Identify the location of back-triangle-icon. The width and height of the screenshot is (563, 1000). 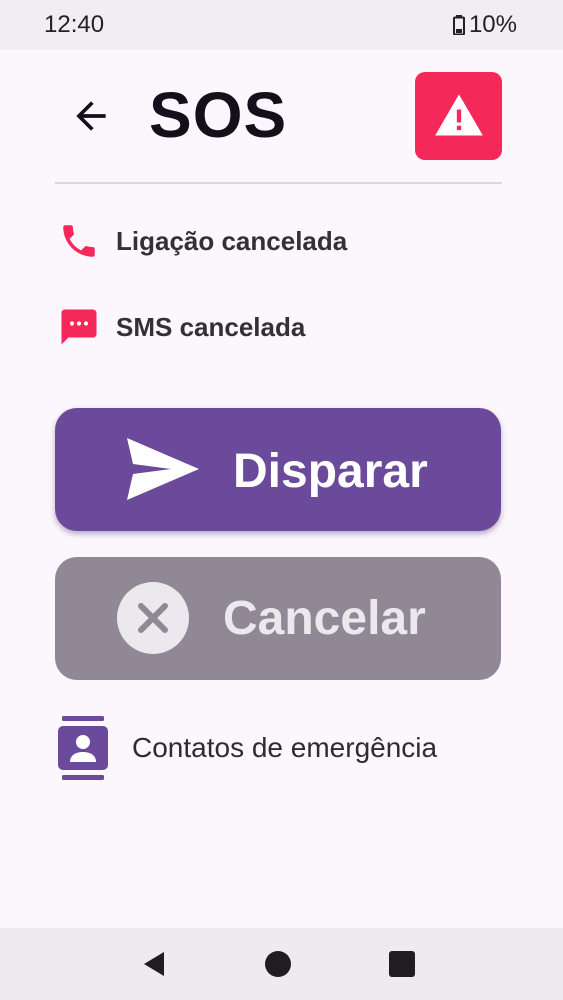
(154, 964).